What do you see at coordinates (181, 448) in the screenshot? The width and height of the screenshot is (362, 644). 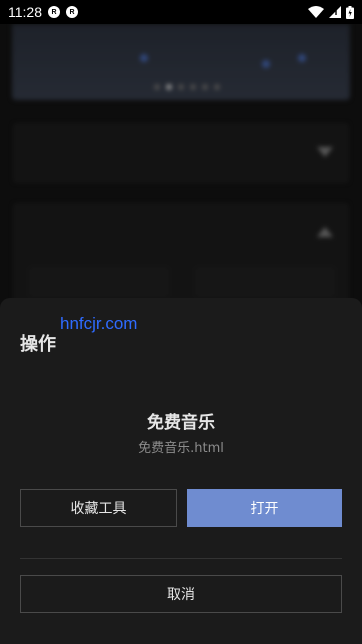 I see `app-file-name: 免费音乐.html` at bounding box center [181, 448].